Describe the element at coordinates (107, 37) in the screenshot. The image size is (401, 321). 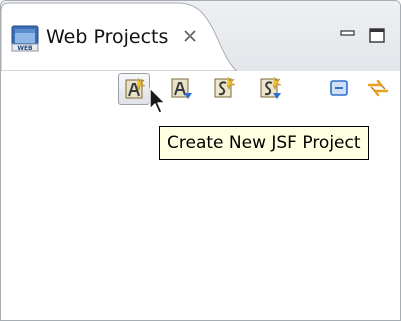
I see `view-title: Web Projects` at that location.